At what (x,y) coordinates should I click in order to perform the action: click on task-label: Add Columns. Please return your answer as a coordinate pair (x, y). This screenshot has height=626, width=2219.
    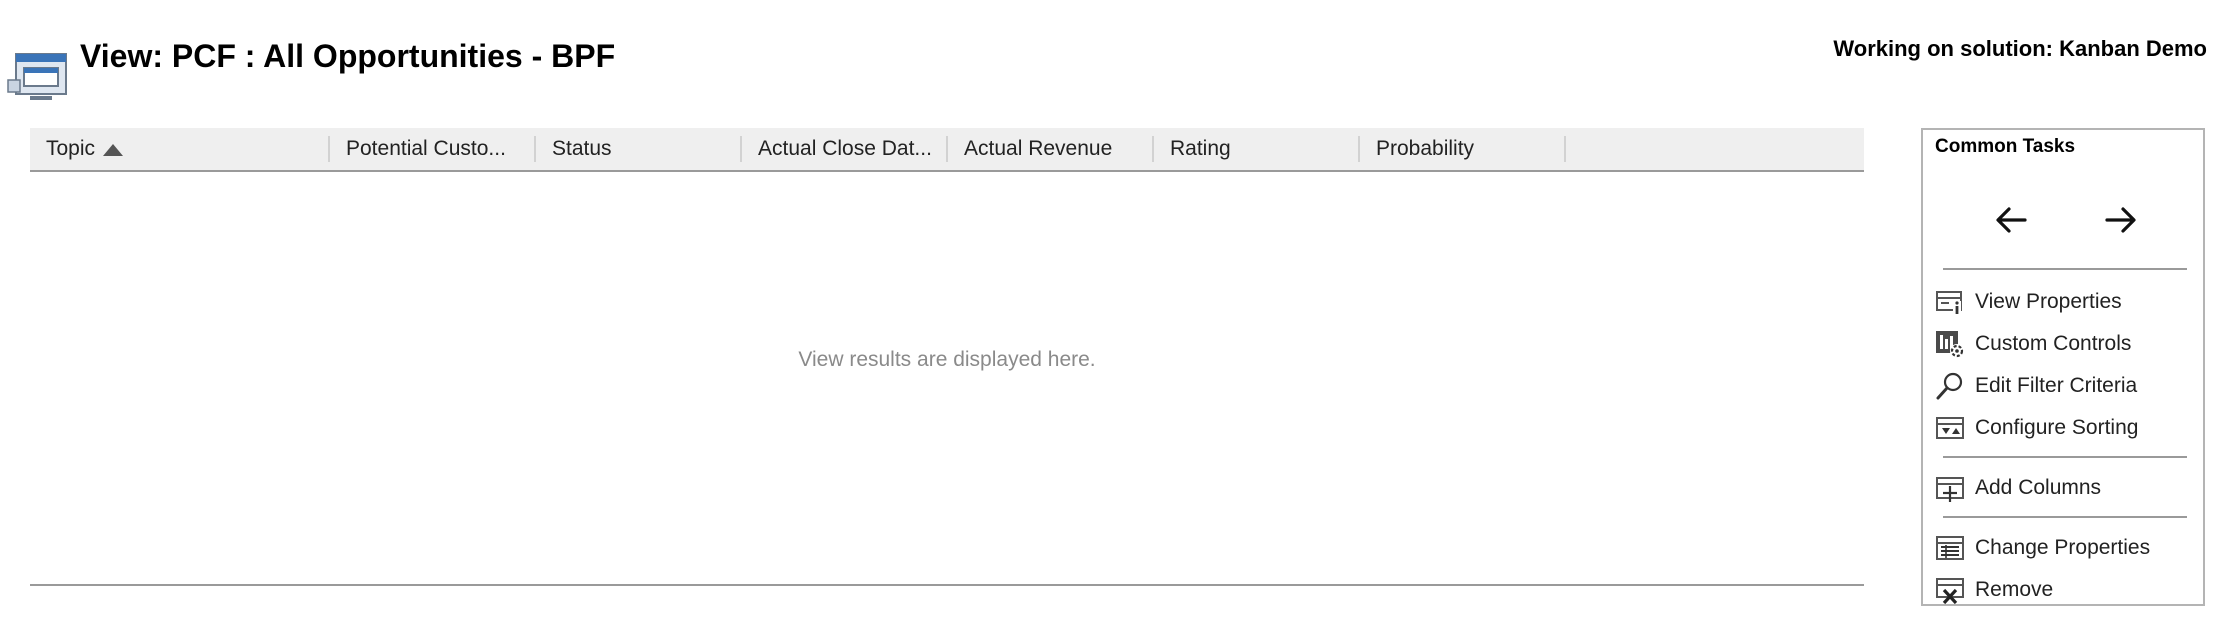
    Looking at the image, I should click on (2038, 487).